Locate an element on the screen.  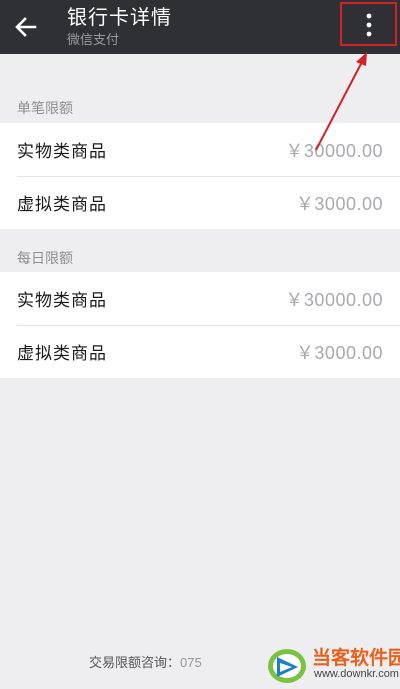
watermark-logo-icon is located at coordinates (287, 666).